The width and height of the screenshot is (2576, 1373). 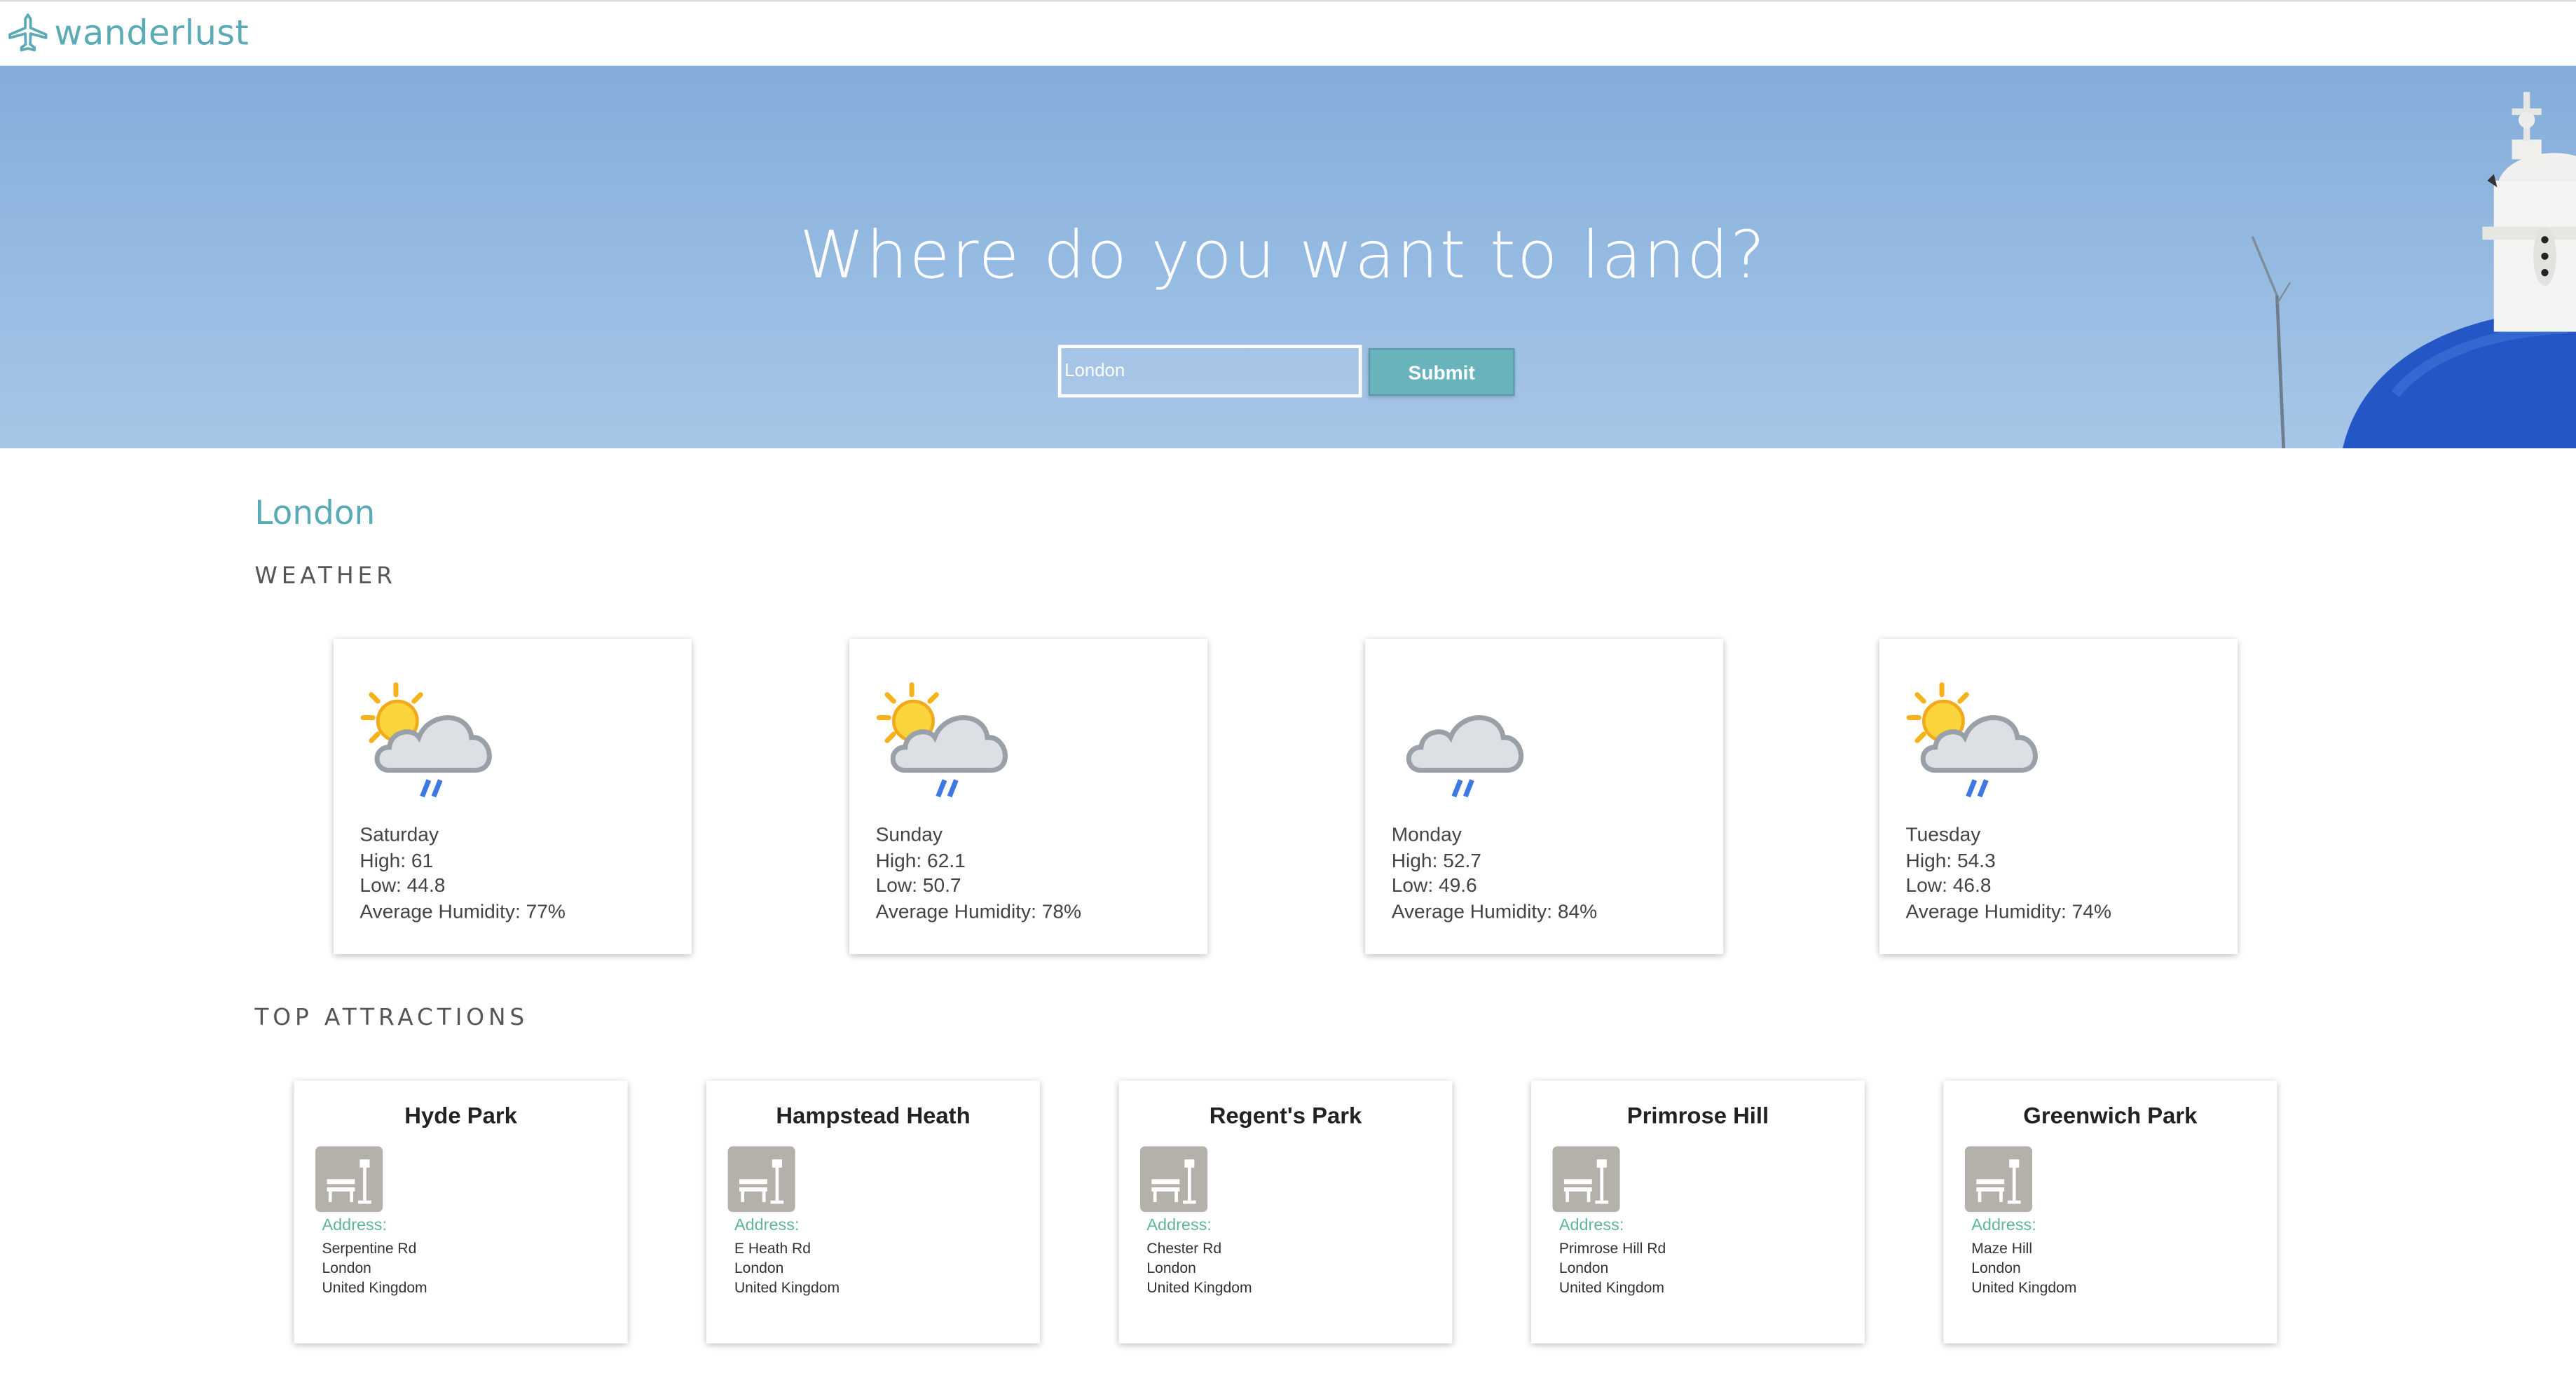 I want to click on attraction-name: Hampstead Heath, so click(x=874, y=1115).